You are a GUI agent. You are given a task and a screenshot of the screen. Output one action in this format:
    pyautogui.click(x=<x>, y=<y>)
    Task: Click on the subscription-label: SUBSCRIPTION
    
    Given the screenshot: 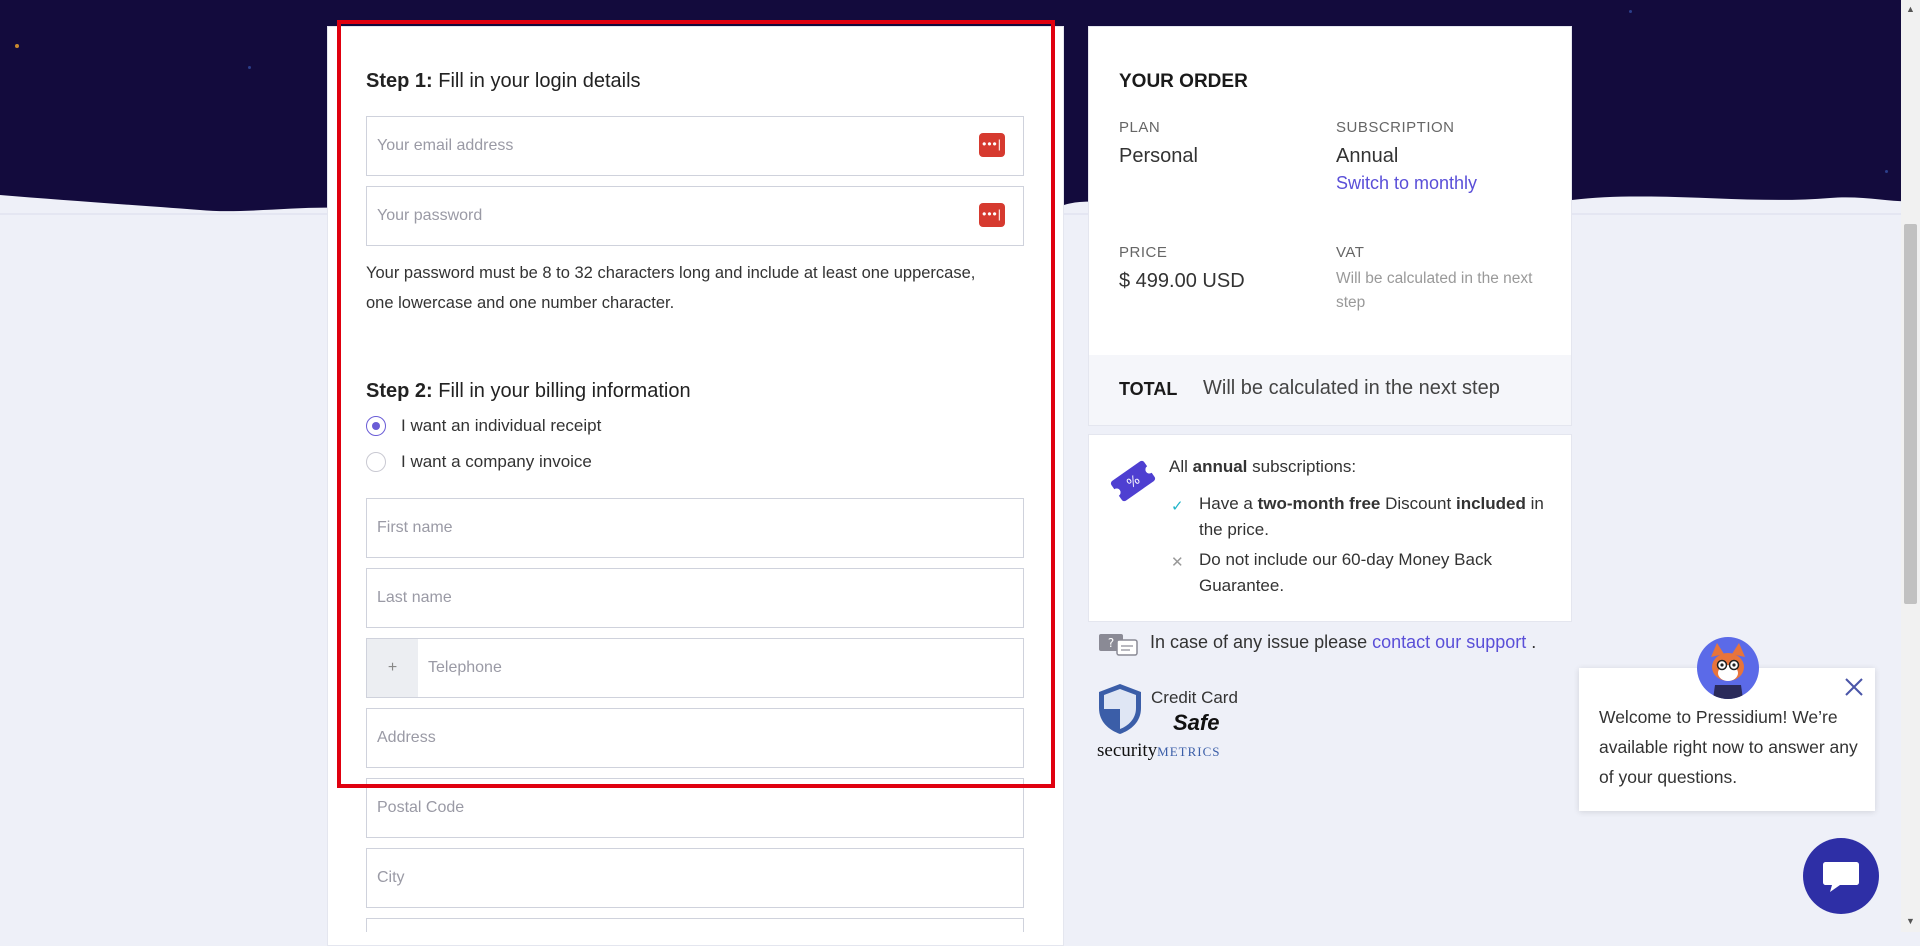 What is the action you would take?
    pyautogui.click(x=1395, y=127)
    